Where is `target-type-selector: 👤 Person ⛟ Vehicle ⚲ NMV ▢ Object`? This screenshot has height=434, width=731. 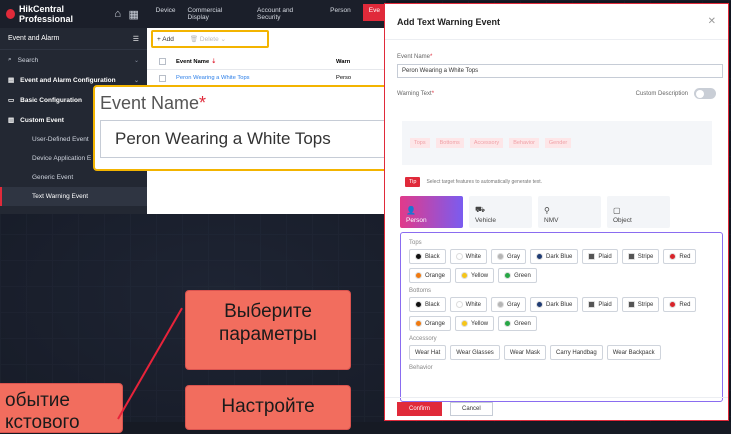
target-type-selector: 👤 Person ⛟ Vehicle ⚲ NMV ▢ Object is located at coordinates (564, 212).